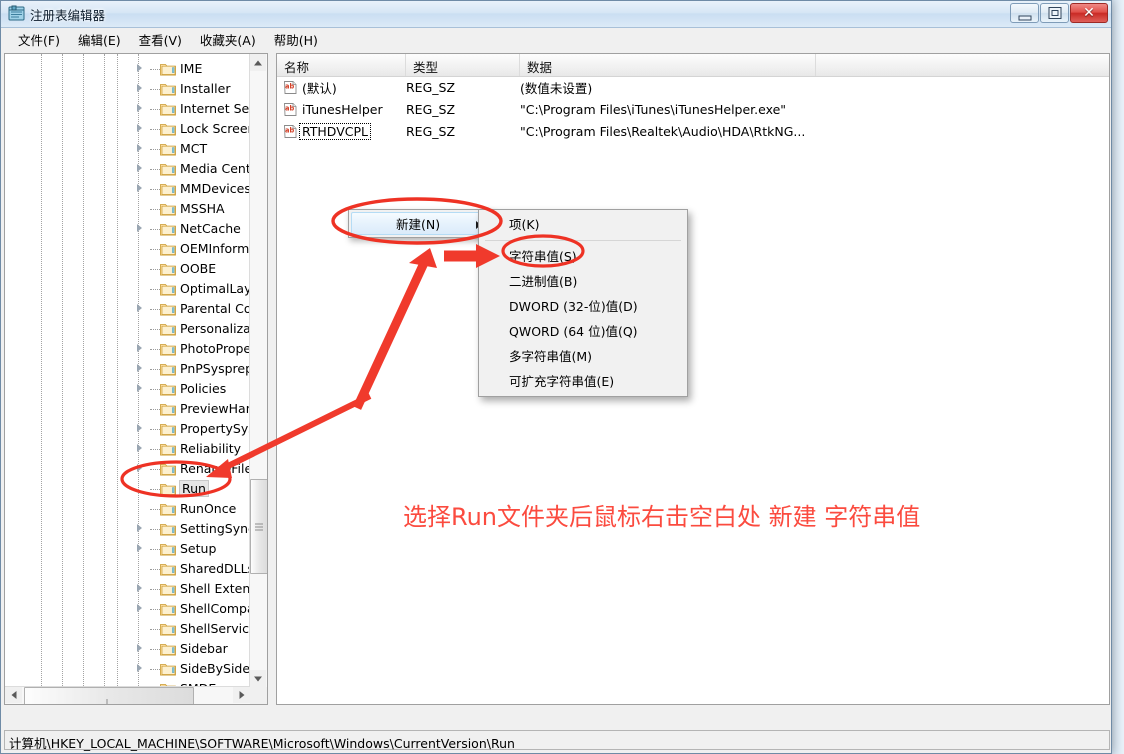  I want to click on scroll-right-button, so click(241, 695).